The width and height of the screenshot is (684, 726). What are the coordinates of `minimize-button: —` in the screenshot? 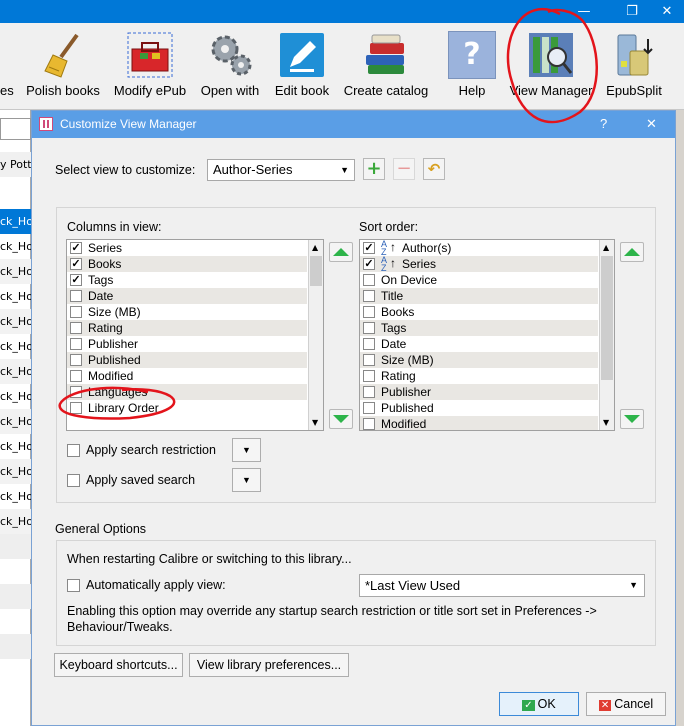 It's located at (584, 11).